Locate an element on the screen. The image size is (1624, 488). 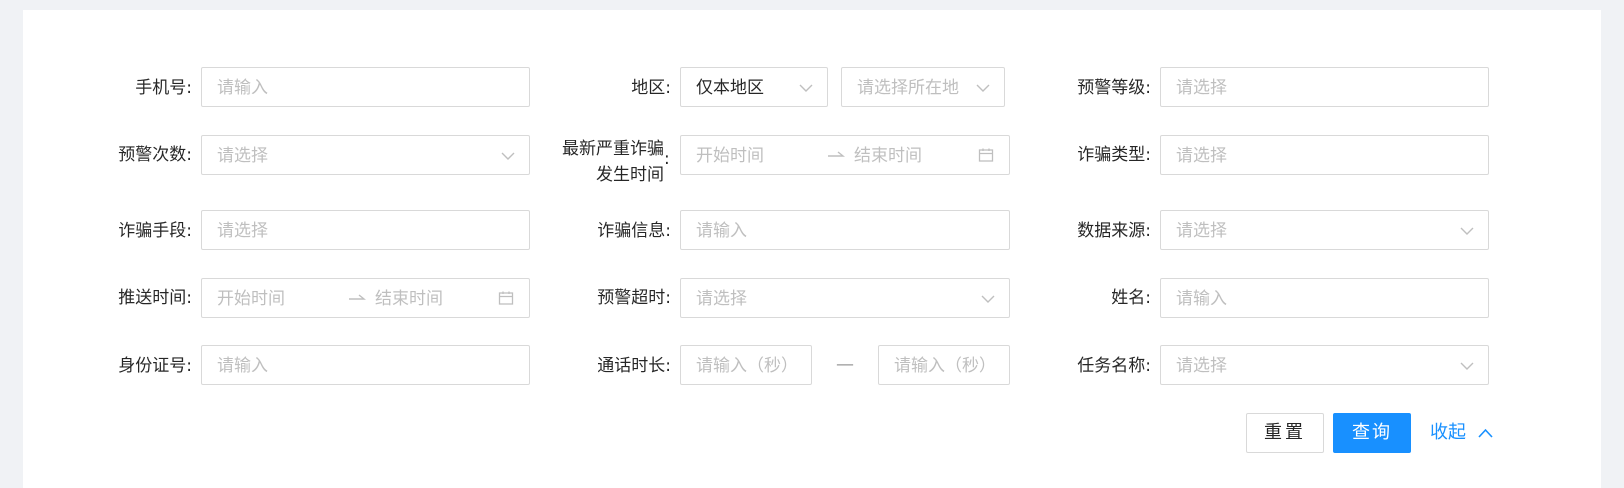
reset-button: 重置 is located at coordinates (1285, 433).